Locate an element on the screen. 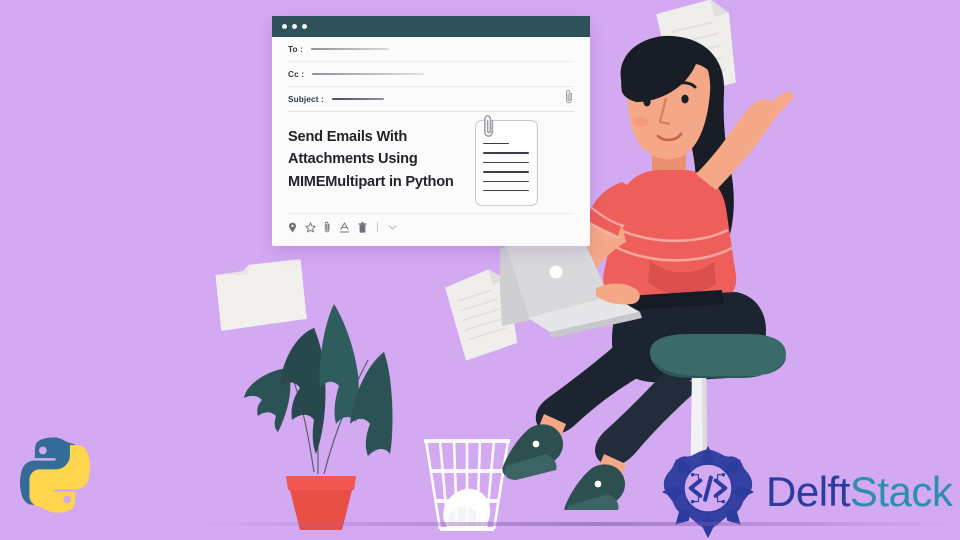 This screenshot has height=540, width=960. star-icon is located at coordinates (310, 227).